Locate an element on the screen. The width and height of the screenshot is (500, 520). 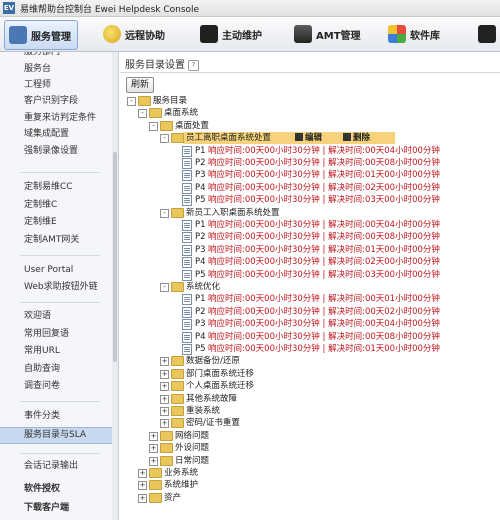
toolbar-label: 服务管理 is located at coordinates (51, 37).